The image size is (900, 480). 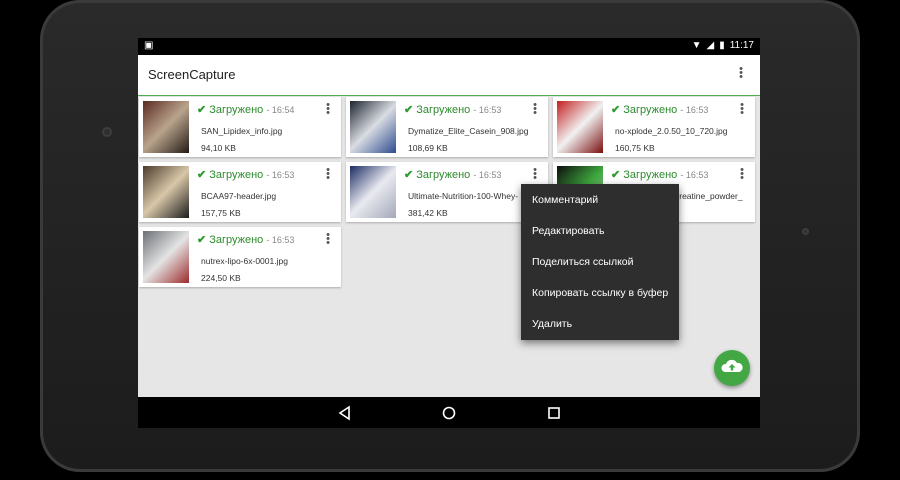 What do you see at coordinates (449, 75) in the screenshot?
I see `app-bar: ScreenCapture • • •` at bounding box center [449, 75].